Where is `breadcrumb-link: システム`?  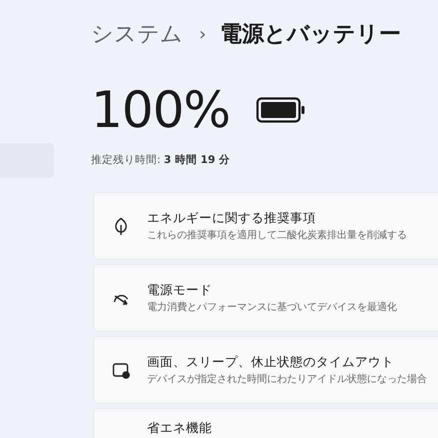 breadcrumb-link: システム is located at coordinates (137, 34).